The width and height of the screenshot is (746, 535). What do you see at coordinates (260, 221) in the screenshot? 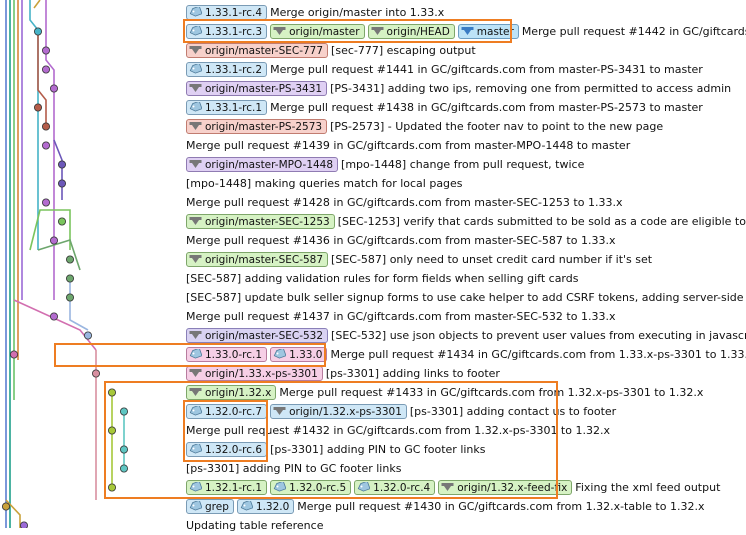
I see `remote-branch-badge: origin/master-SEC-1253` at bounding box center [260, 221].